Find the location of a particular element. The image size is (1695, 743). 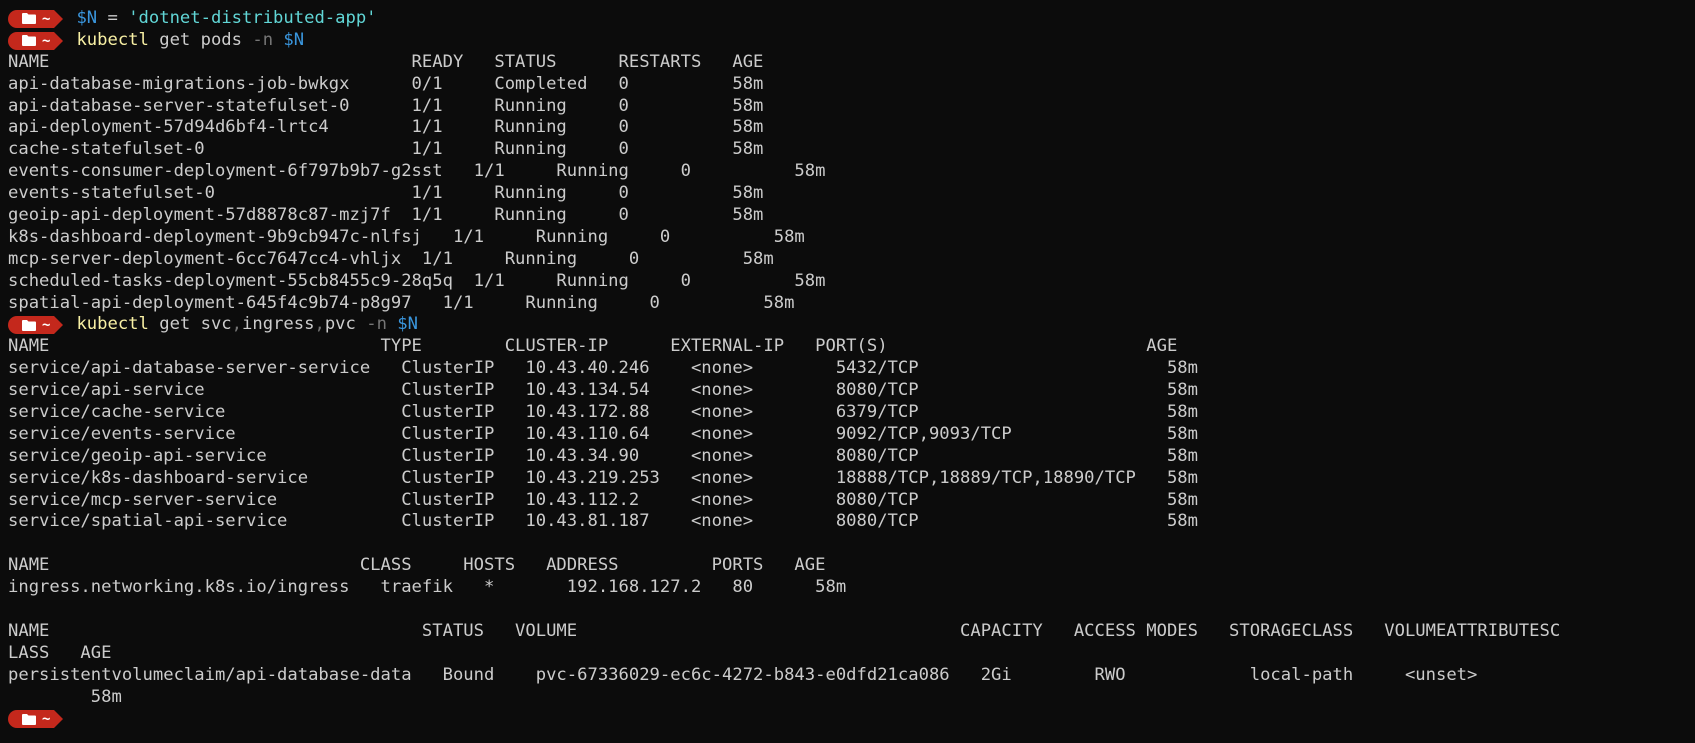

pods-header: NAME READY STATUS RESTARTS AGE is located at coordinates (386, 61).